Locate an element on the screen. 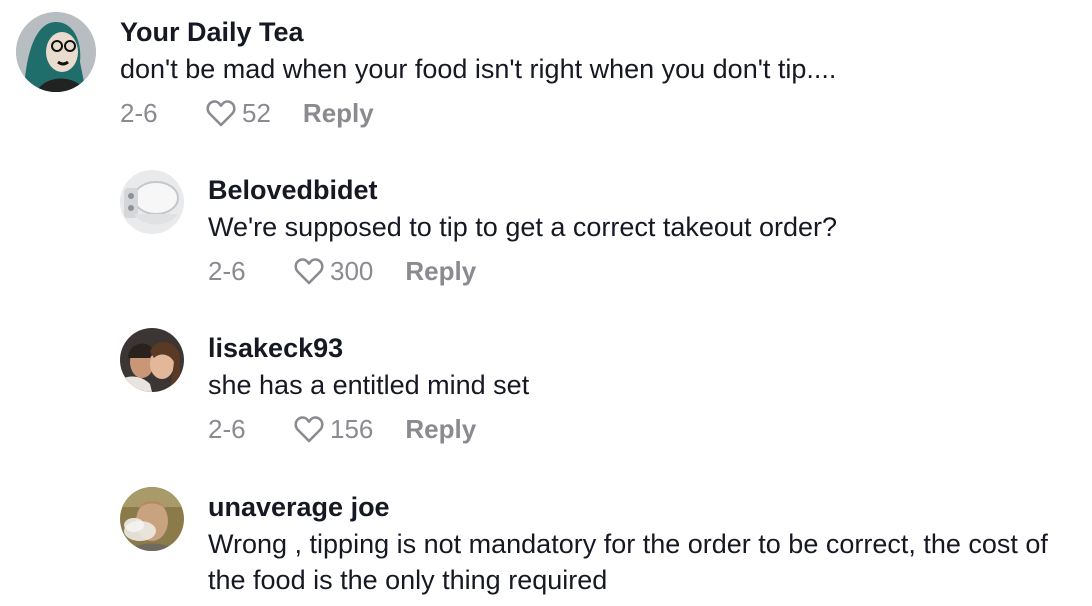 The image size is (1092, 606). like-button: 156 is located at coordinates (332, 429).